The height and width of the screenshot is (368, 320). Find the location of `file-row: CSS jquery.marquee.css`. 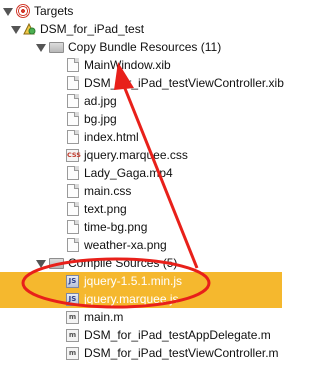

file-row: CSS jquery.marquee.css is located at coordinates (141, 155).